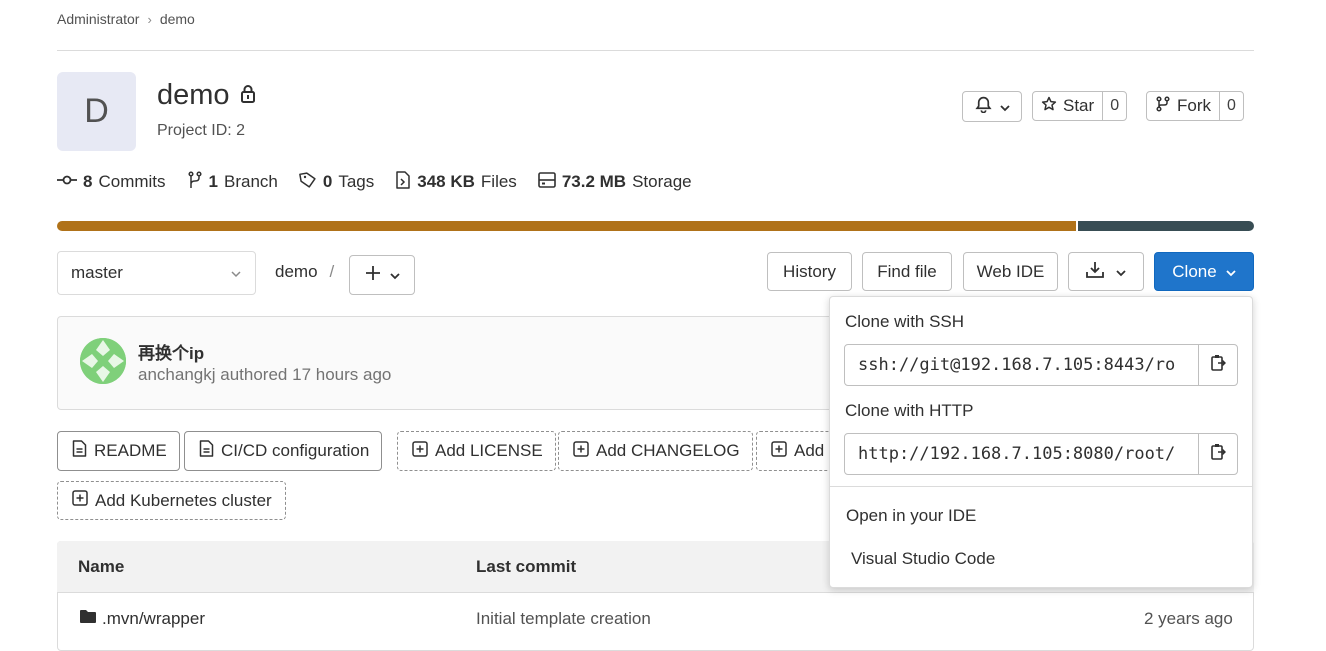 The height and width of the screenshot is (651, 1326). Describe the element at coordinates (356, 181) in the screenshot. I see `stat-label: Tags` at that location.